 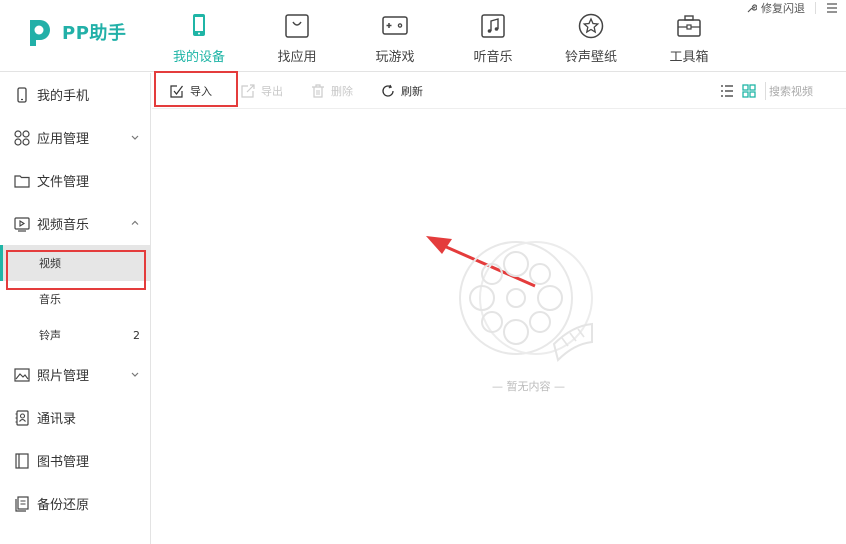 I want to click on ringtone-count: 2, so click(x=136, y=335).